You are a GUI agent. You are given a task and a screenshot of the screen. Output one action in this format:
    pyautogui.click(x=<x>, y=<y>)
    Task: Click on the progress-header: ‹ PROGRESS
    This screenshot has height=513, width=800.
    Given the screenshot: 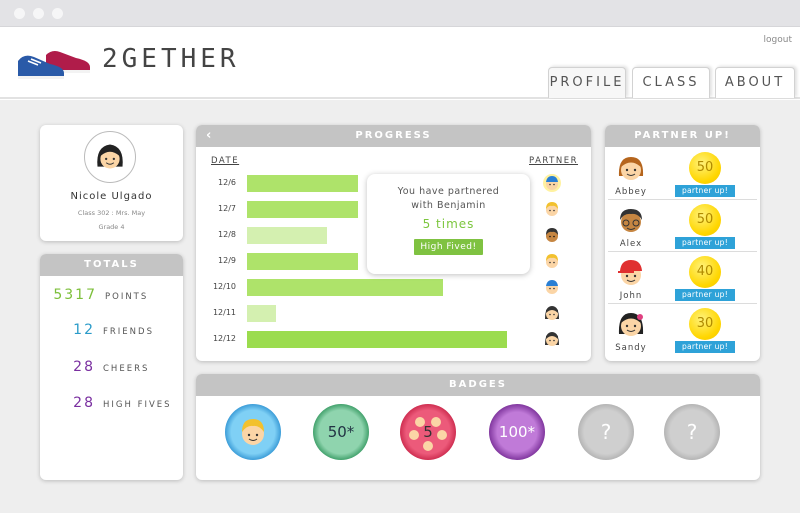 What is the action you would take?
    pyautogui.click(x=393, y=136)
    